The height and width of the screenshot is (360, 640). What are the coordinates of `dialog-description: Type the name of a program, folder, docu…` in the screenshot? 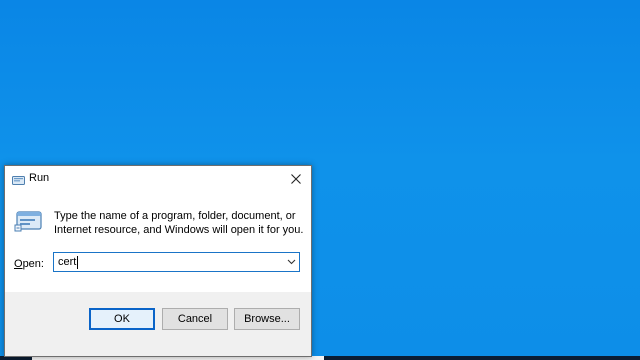 It's located at (179, 223).